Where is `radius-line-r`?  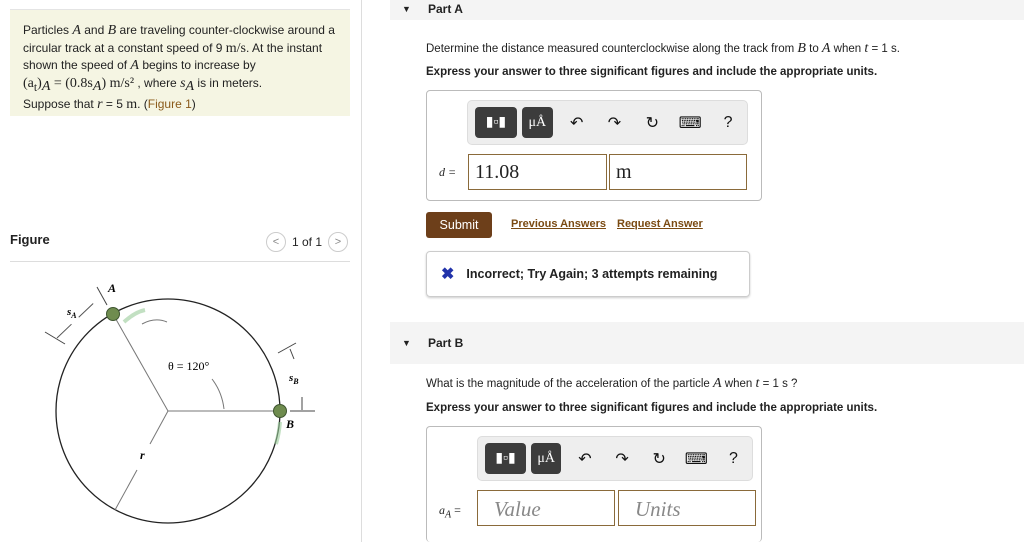
radius-line-r is located at coordinates (159, 427).